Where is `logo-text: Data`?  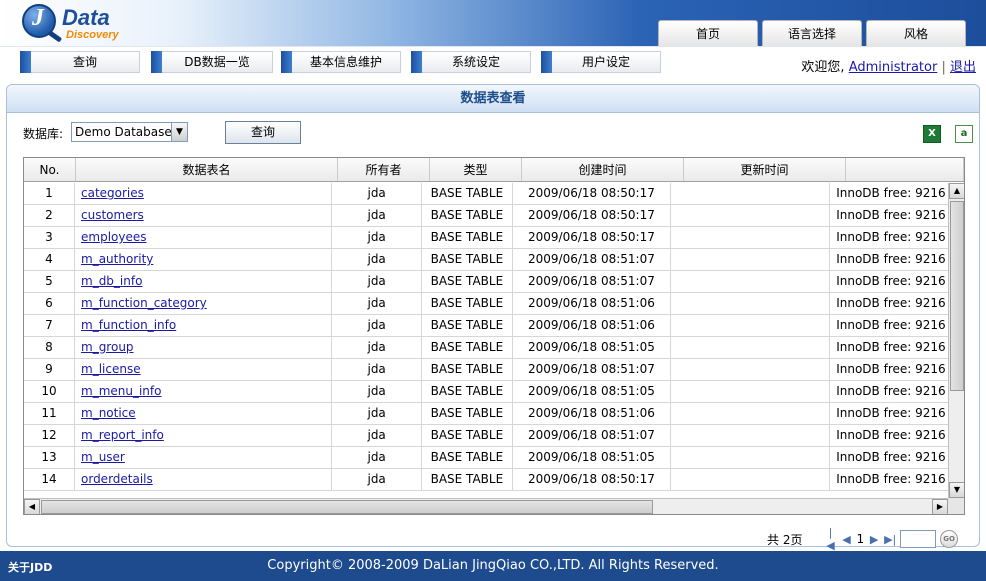
logo-text: Data is located at coordinates (86, 17).